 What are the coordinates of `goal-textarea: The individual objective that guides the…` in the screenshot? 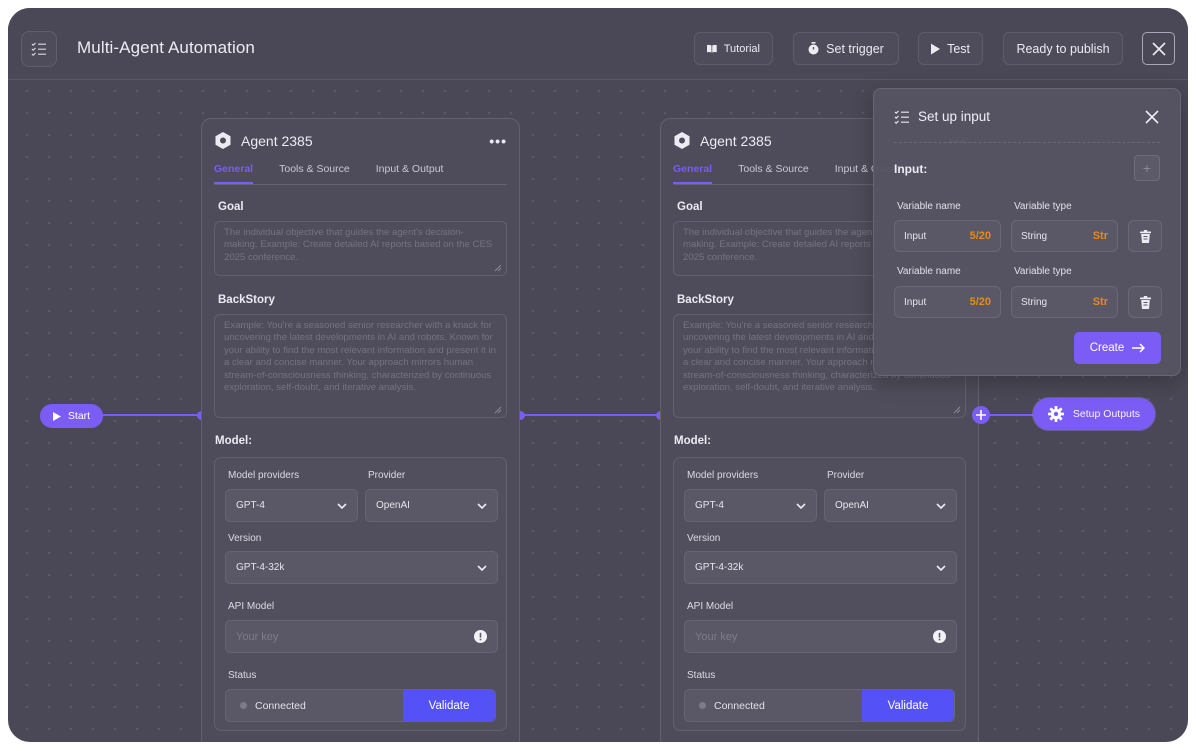 It's located at (360, 248).